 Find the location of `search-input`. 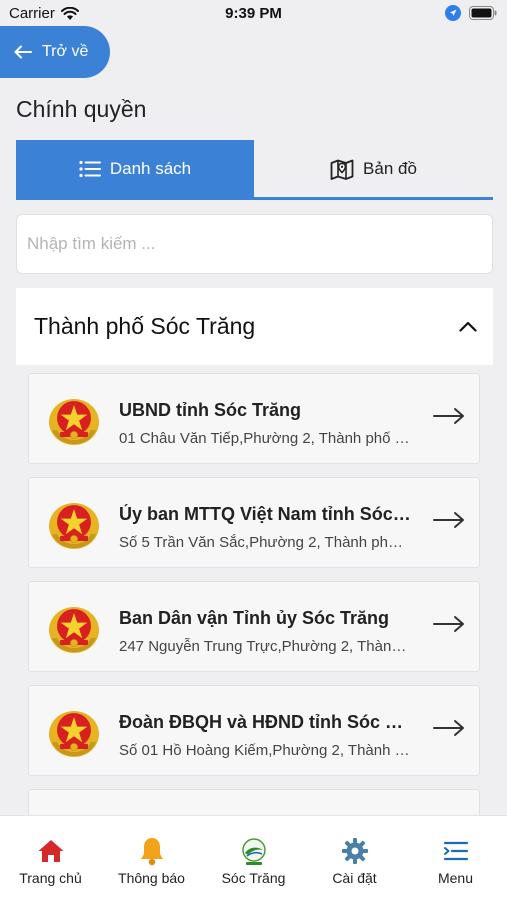

search-input is located at coordinates (254, 244).